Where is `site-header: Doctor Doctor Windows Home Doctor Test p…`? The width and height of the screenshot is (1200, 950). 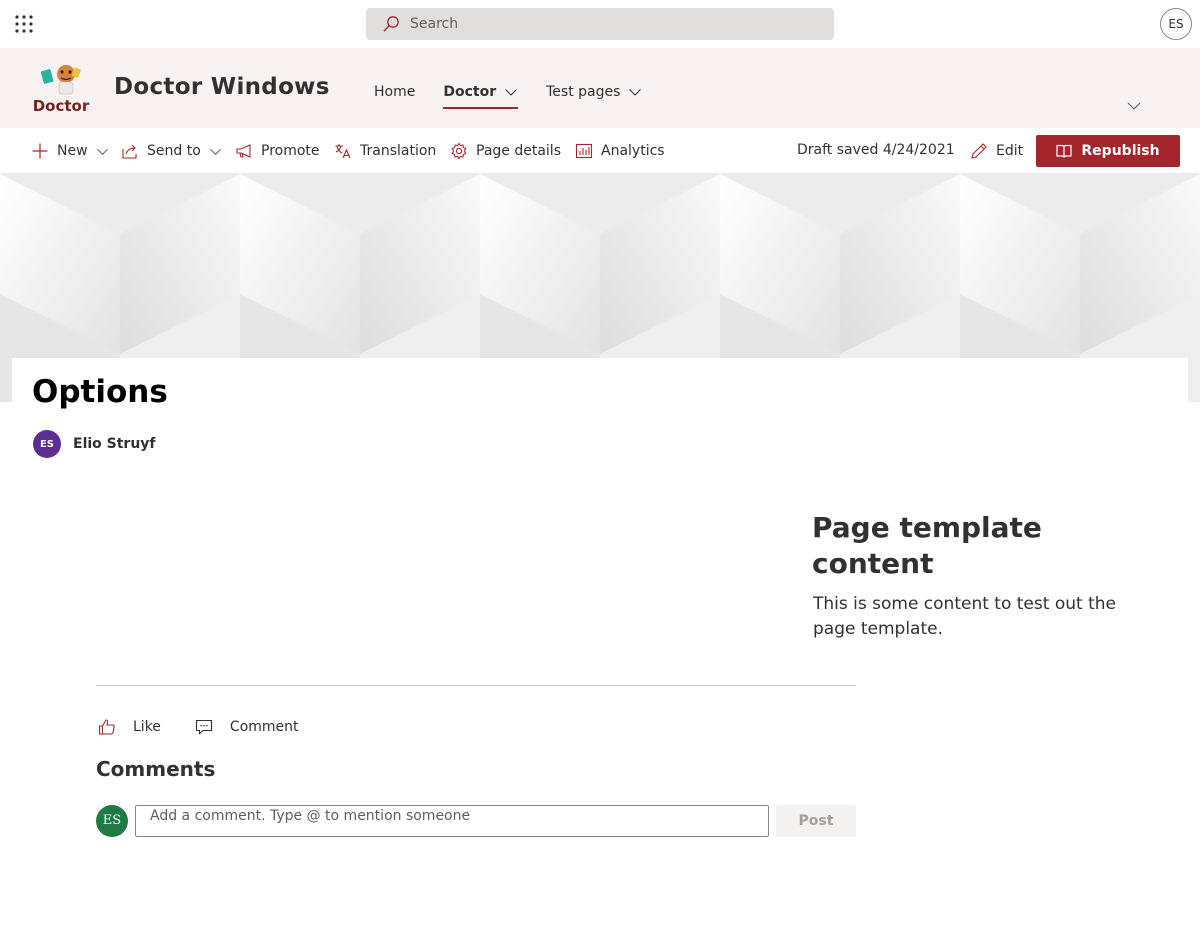
site-header: Doctor Doctor Windows Home Doctor Test p… is located at coordinates (600, 88).